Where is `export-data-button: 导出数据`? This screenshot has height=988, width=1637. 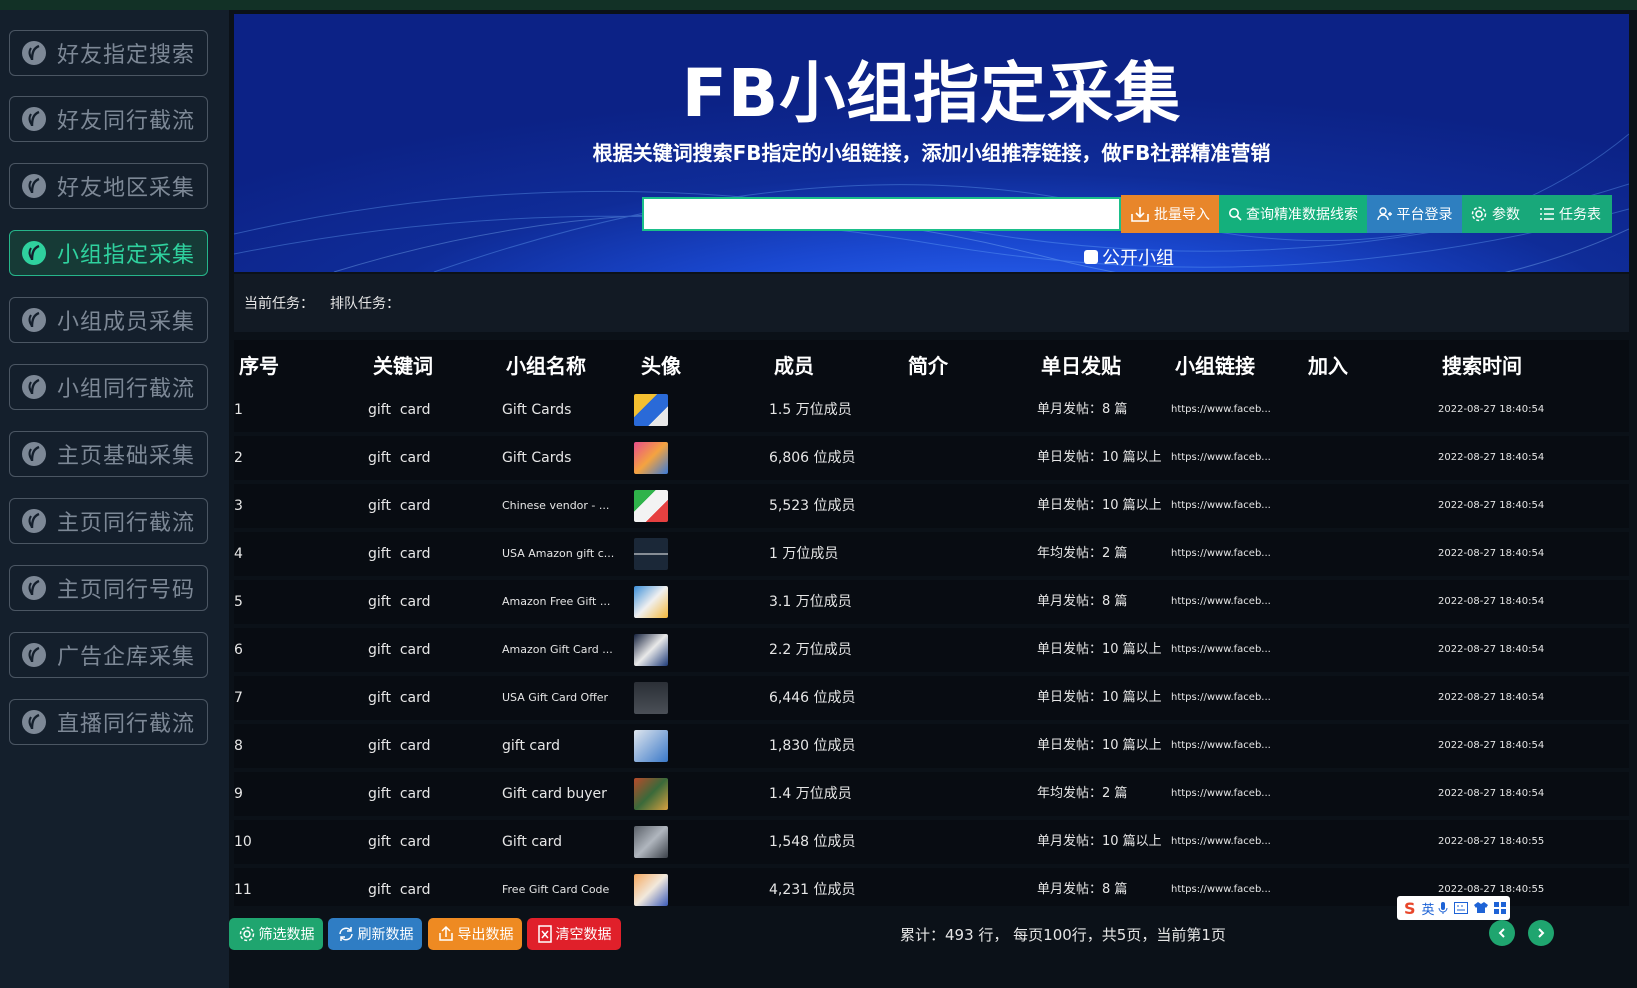 export-data-button: 导出数据 is located at coordinates (475, 934).